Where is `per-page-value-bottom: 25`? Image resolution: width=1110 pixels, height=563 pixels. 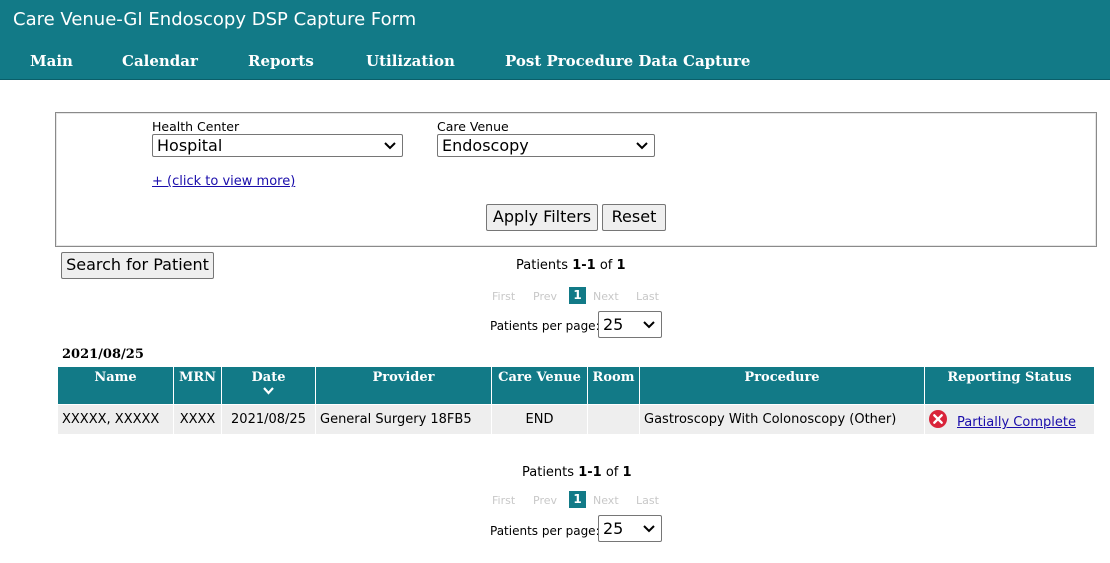 per-page-value-bottom: 25 is located at coordinates (613, 528).